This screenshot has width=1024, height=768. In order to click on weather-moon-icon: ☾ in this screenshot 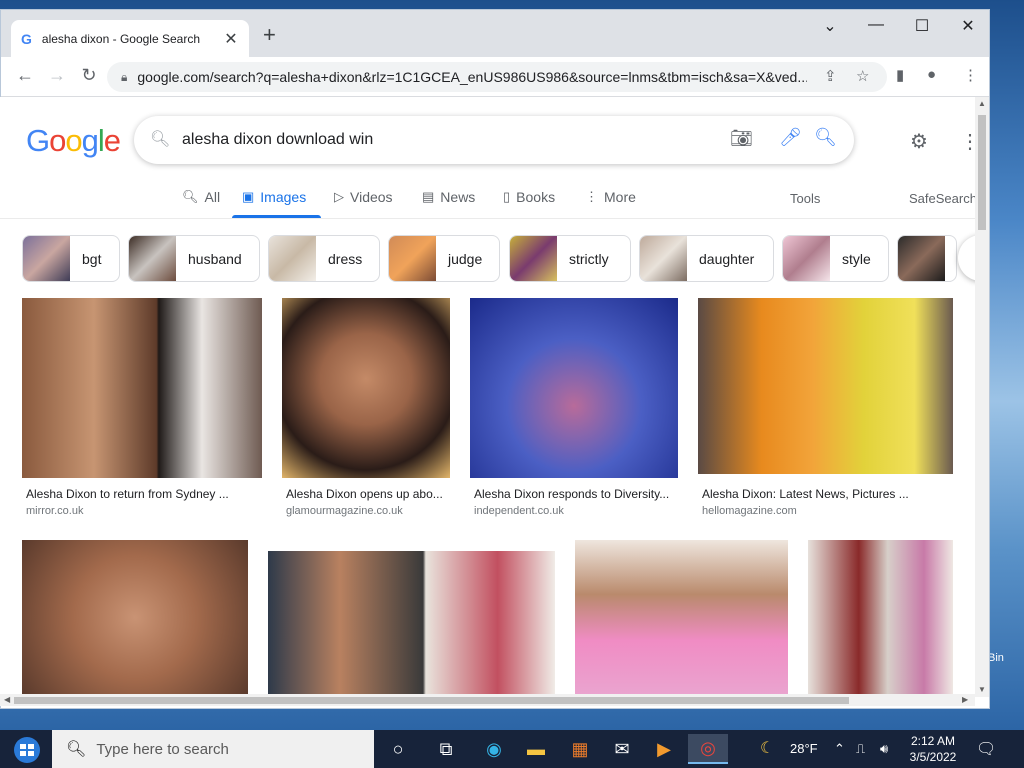, I will do `click(767, 748)`.